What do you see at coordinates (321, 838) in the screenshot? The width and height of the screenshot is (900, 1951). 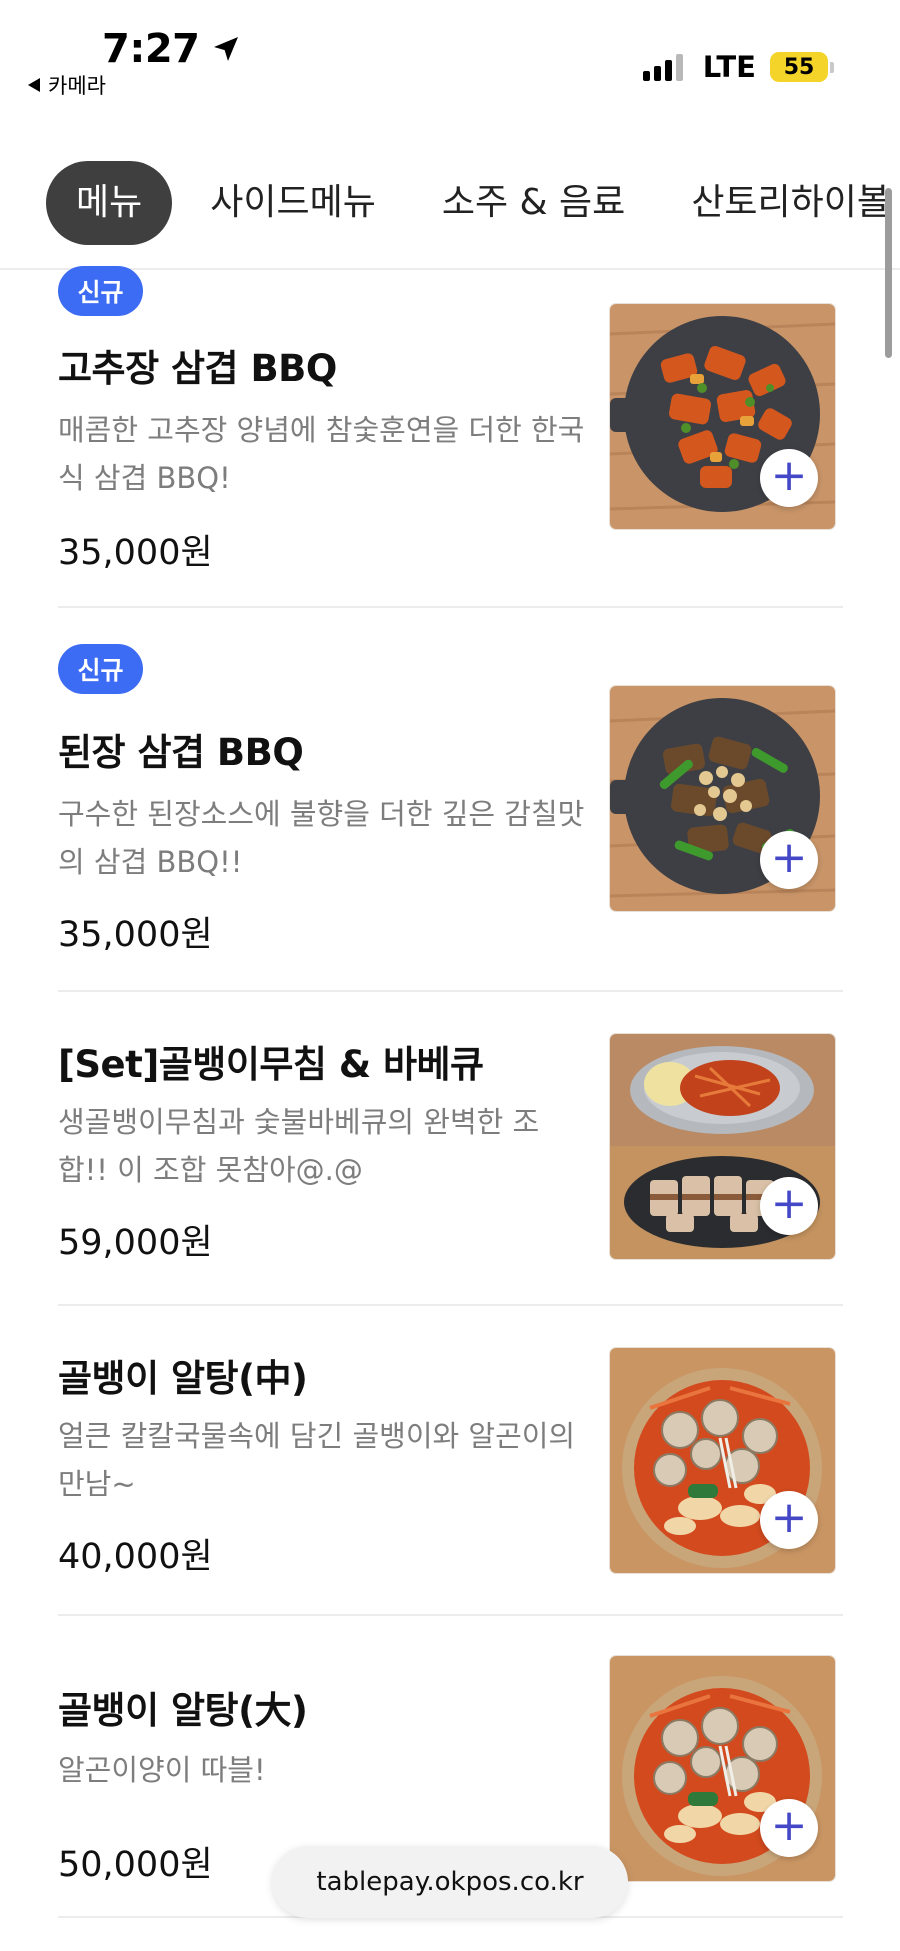 I see `menu-item-description: 구수한 된장소스에 불향을 더한 깊은 감칠맛의 삼겹 BBQ!!` at bounding box center [321, 838].